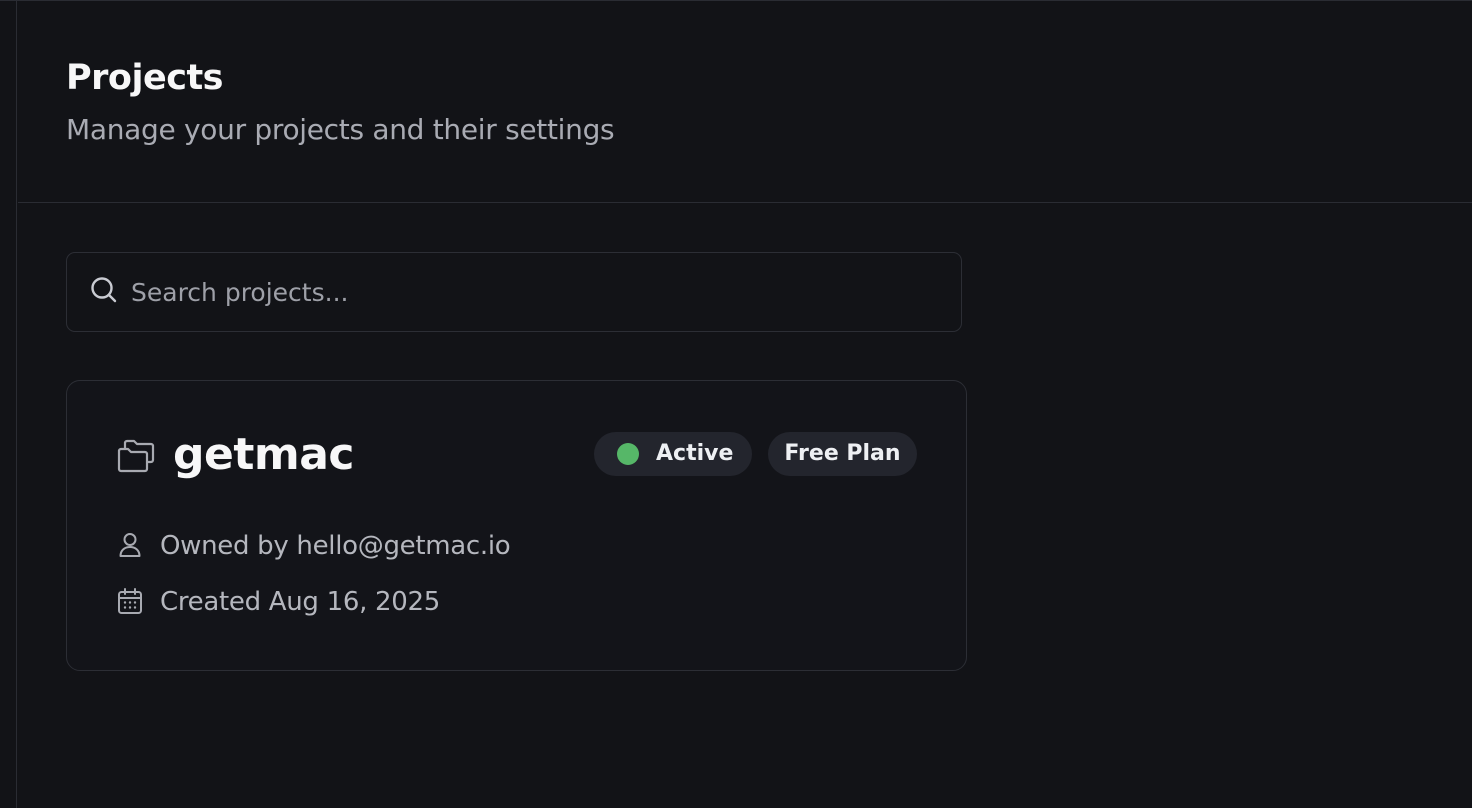  What do you see at coordinates (531, 292) in the screenshot?
I see `search-input` at bounding box center [531, 292].